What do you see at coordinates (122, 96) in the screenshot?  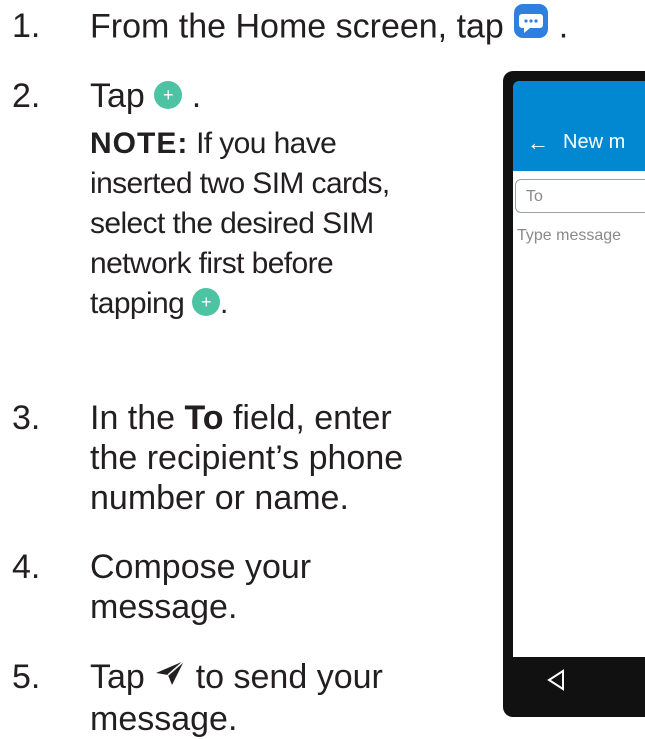 I see `step-text-before: Tap` at bounding box center [122, 96].